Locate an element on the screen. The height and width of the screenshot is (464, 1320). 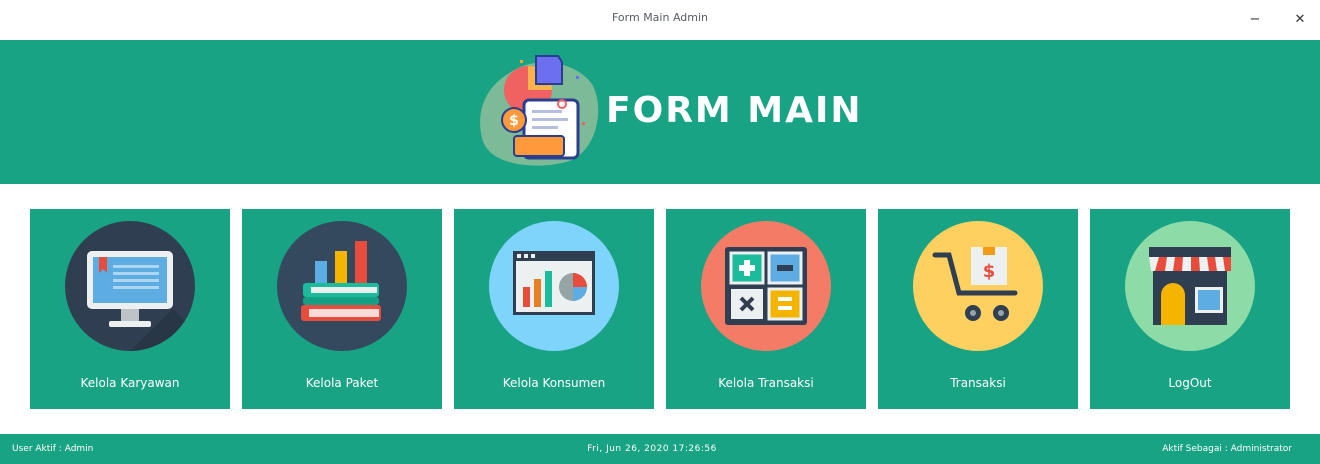
menu-item-transaksi: $ Transaksi is located at coordinates (978, 309).